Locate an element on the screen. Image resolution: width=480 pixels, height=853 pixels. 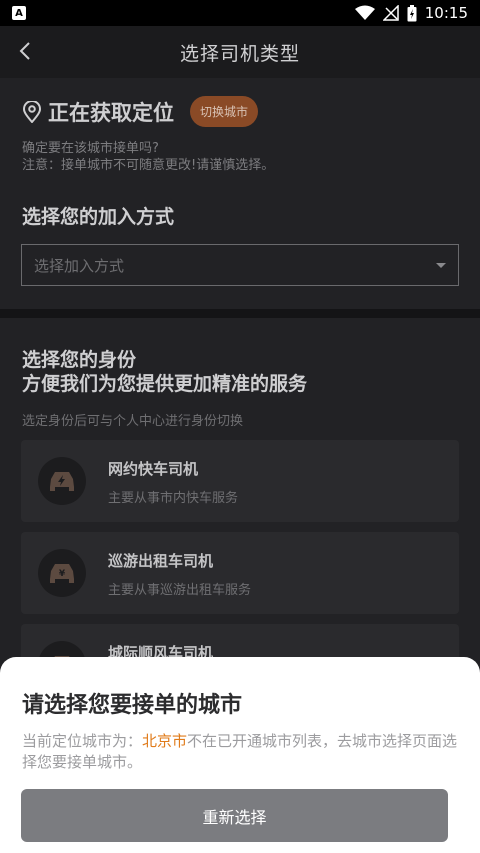
reselect-button: 重新选择 is located at coordinates (234, 815).